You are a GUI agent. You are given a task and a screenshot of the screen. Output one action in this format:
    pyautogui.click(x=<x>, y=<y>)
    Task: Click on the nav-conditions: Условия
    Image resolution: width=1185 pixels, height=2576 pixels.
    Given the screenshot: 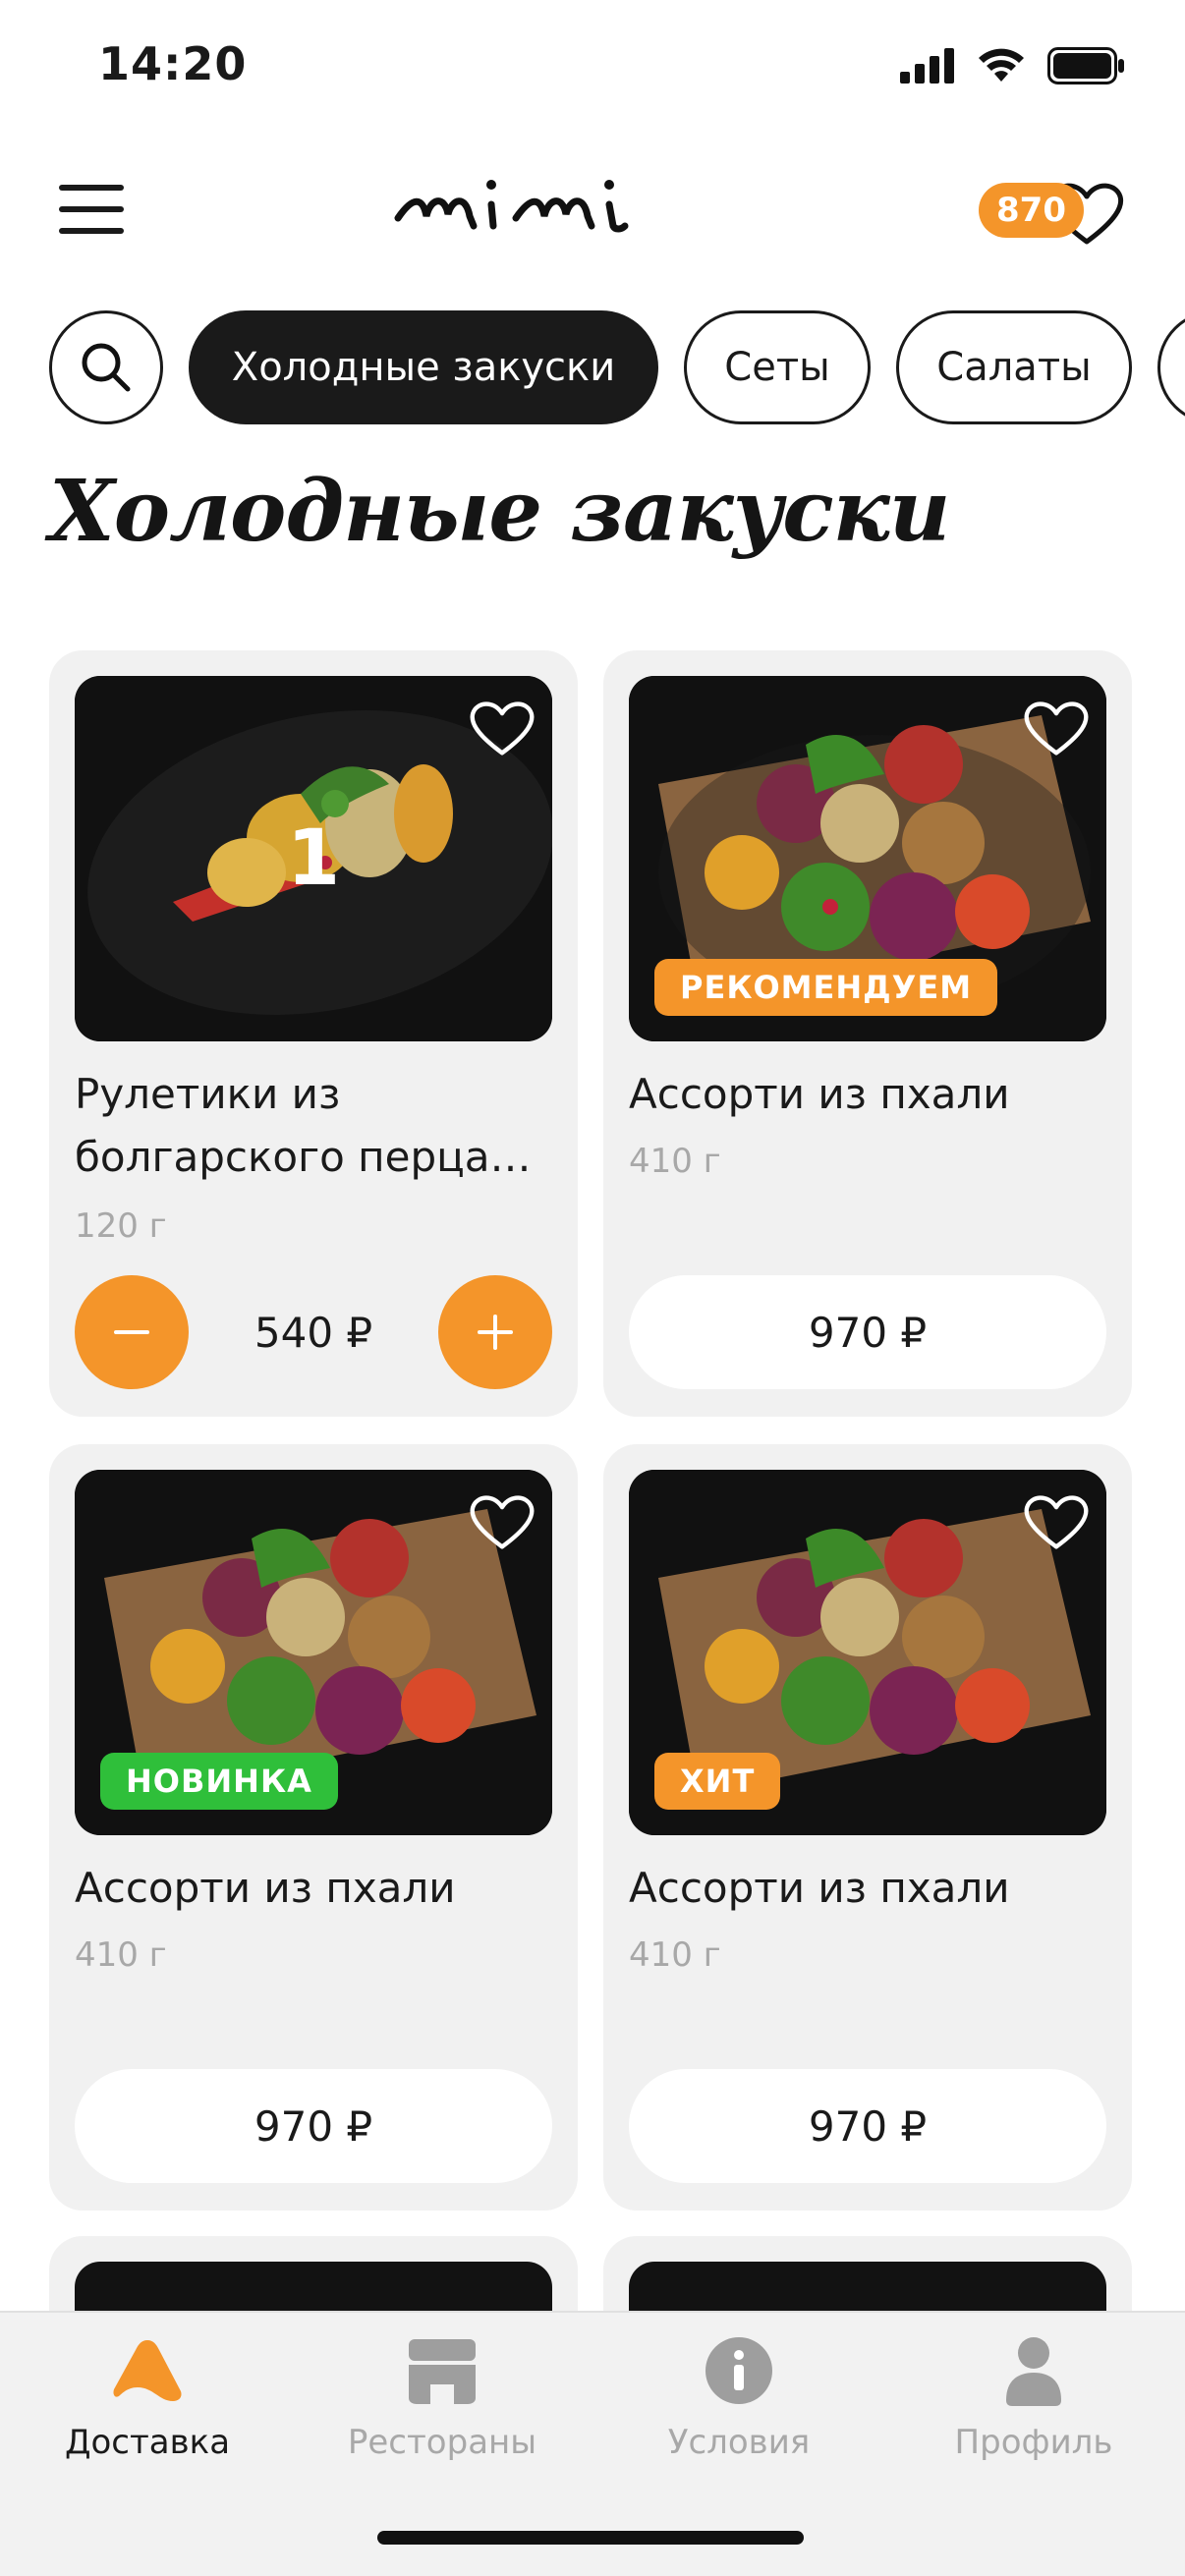 What is the action you would take?
    pyautogui.click(x=739, y=2400)
    